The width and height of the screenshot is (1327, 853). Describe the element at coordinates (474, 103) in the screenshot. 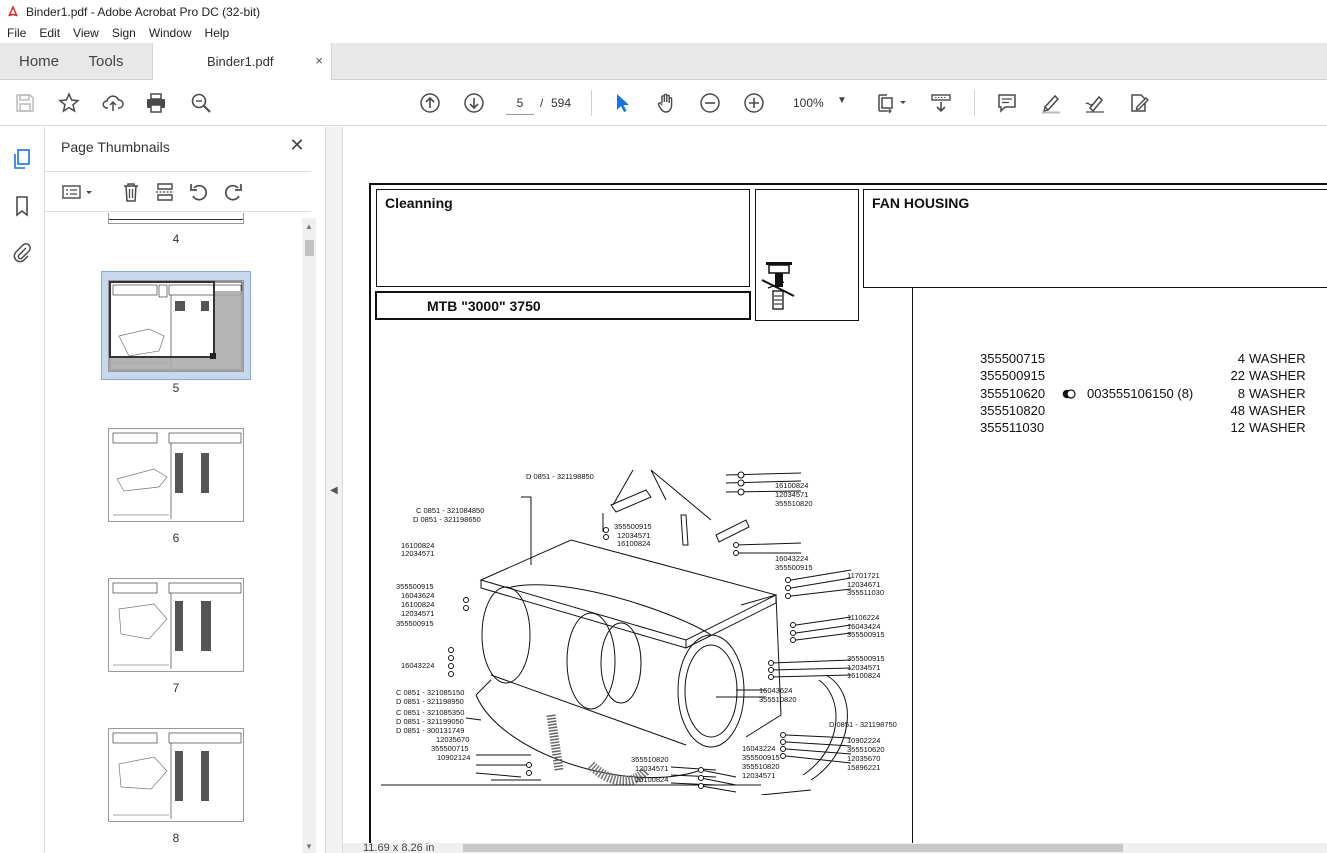

I see `next-page-icon` at that location.